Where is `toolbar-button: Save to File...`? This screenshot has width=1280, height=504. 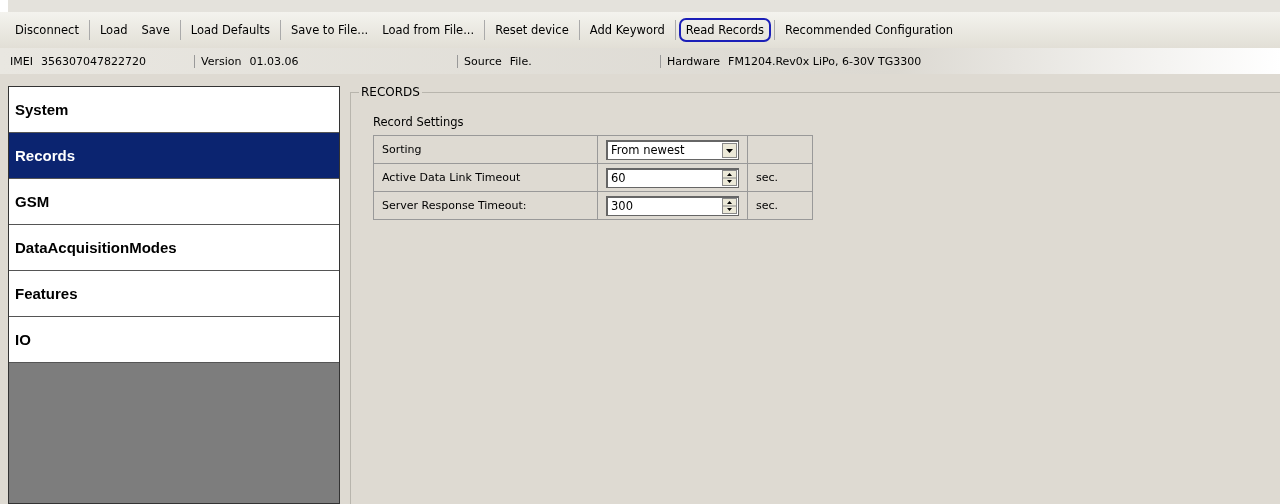 toolbar-button: Save to File... is located at coordinates (330, 30).